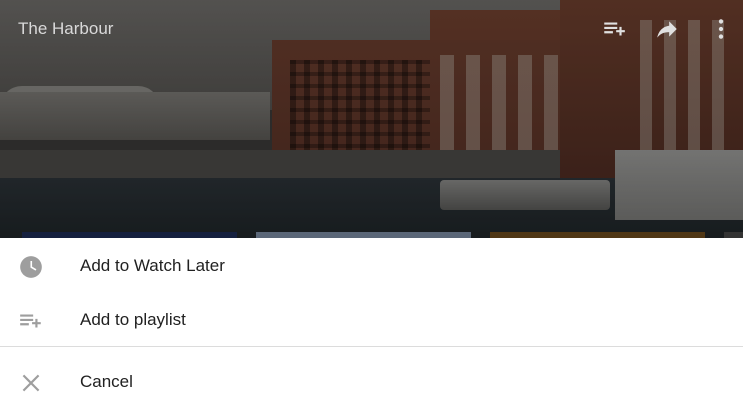 This screenshot has width=743, height=418. What do you see at coordinates (133, 319) in the screenshot?
I see `menu-item-label: Add to playlist` at bounding box center [133, 319].